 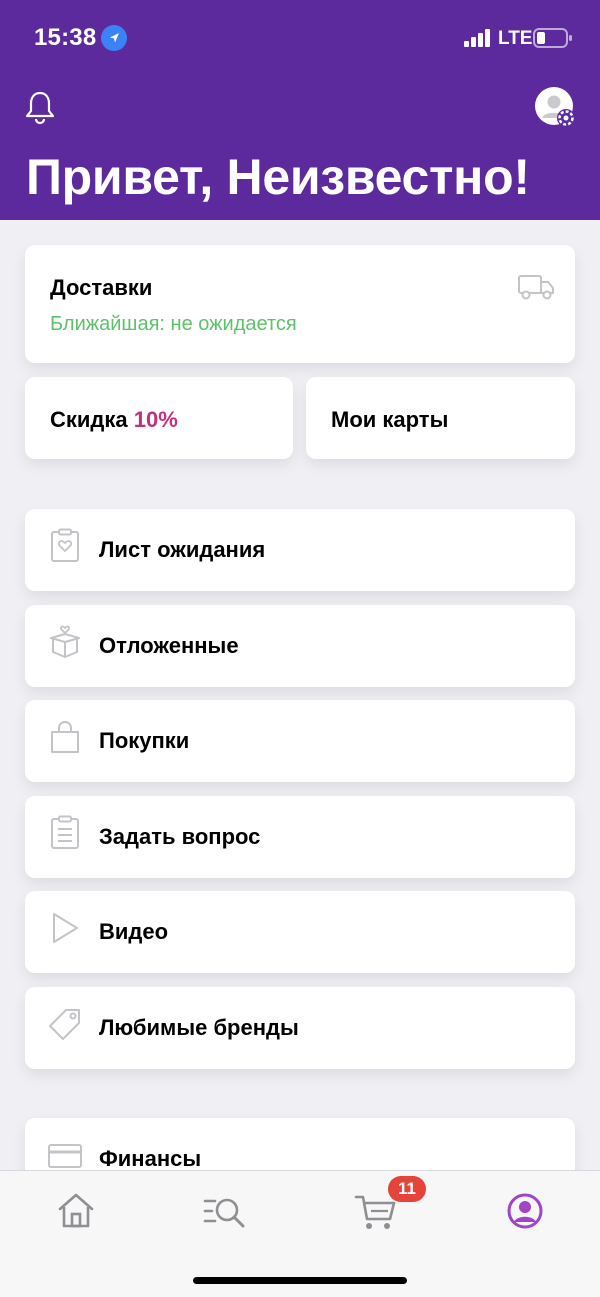 I want to click on discount-text: Скидка, so click(x=89, y=419).